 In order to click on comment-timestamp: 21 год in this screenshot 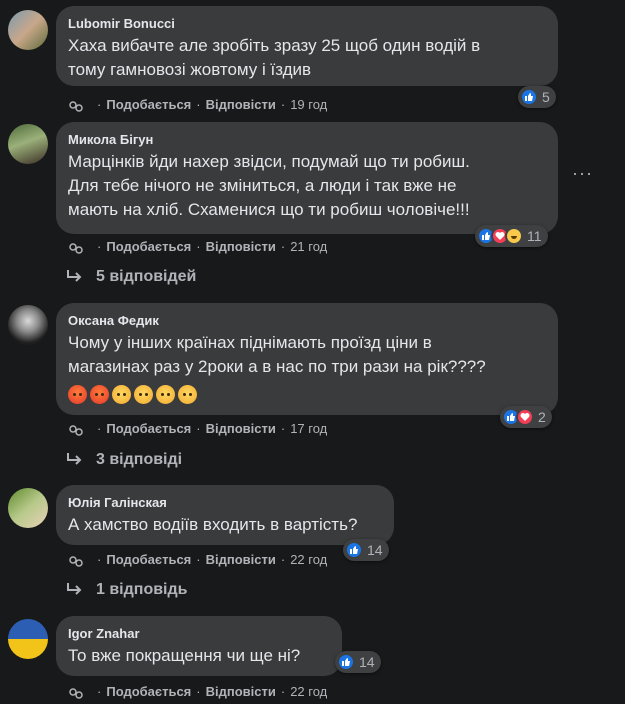, I will do `click(308, 247)`.